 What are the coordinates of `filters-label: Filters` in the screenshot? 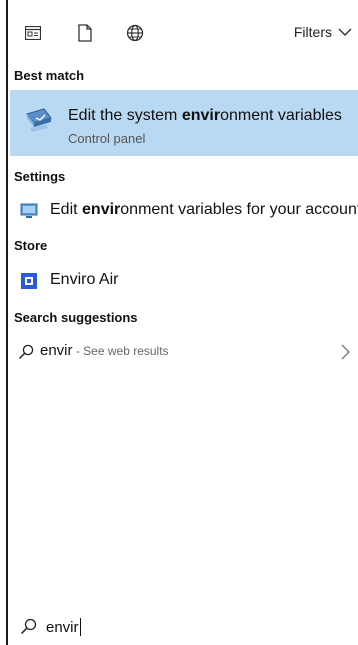 It's located at (312, 32).